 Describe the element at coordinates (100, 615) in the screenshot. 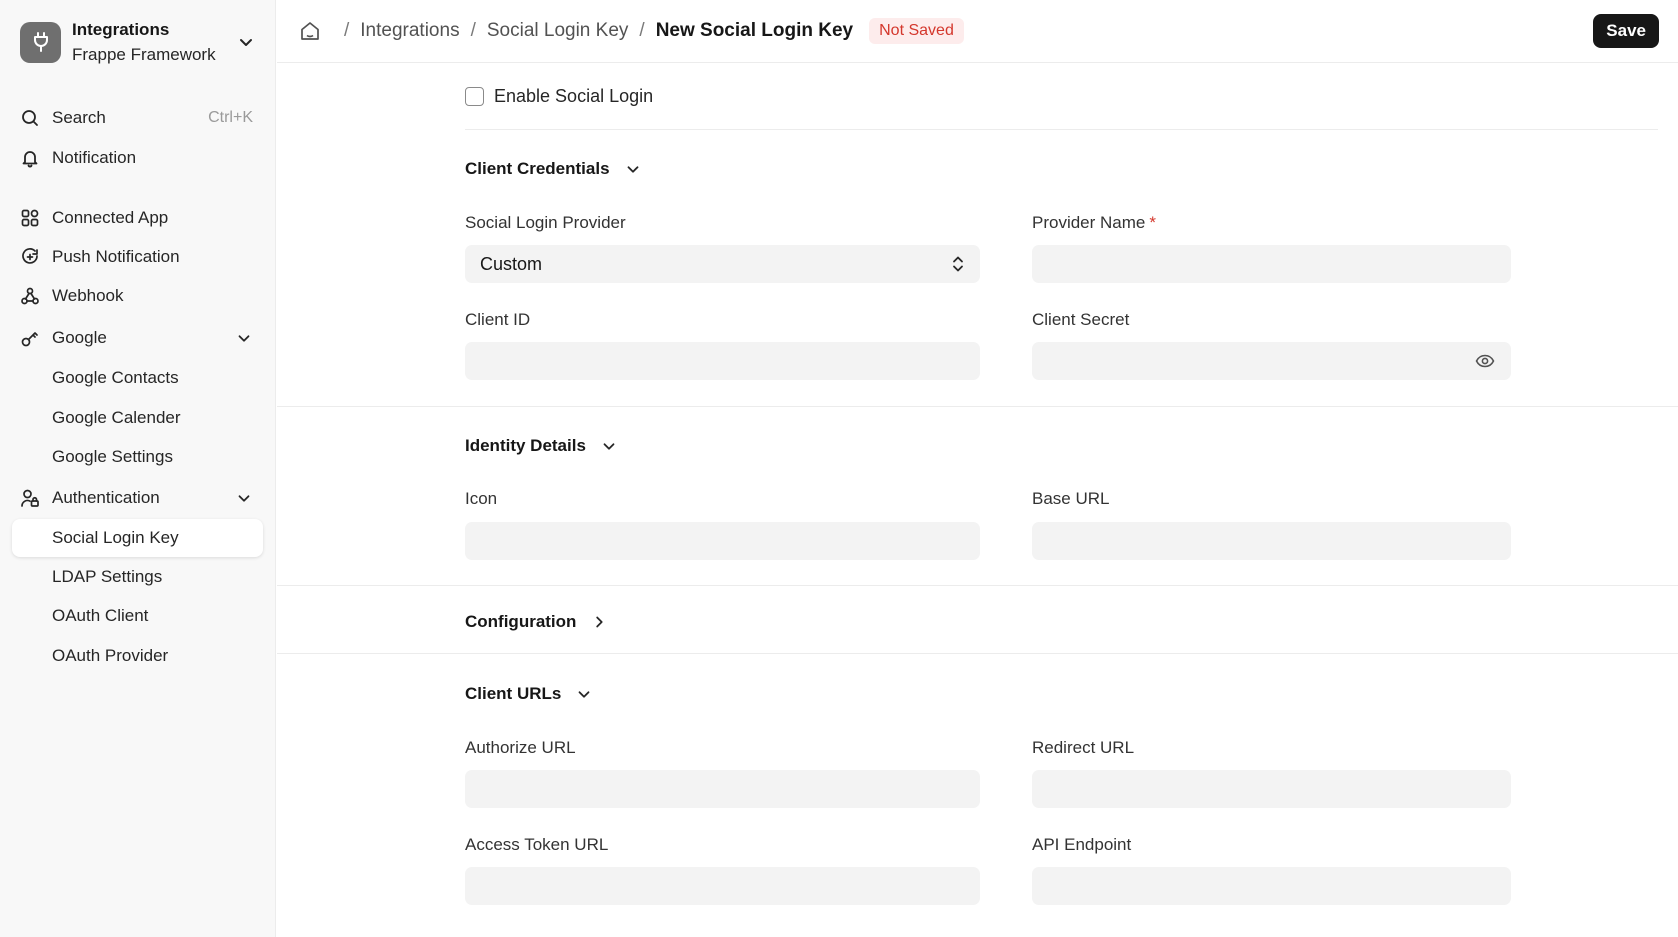

I see `sidebar-item-label: OAuth Client` at that location.